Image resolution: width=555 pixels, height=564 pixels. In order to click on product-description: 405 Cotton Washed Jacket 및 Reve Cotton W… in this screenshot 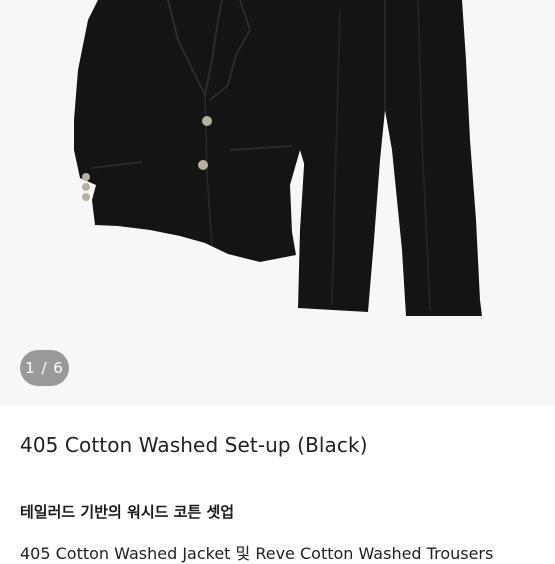, I will do `click(257, 553)`.